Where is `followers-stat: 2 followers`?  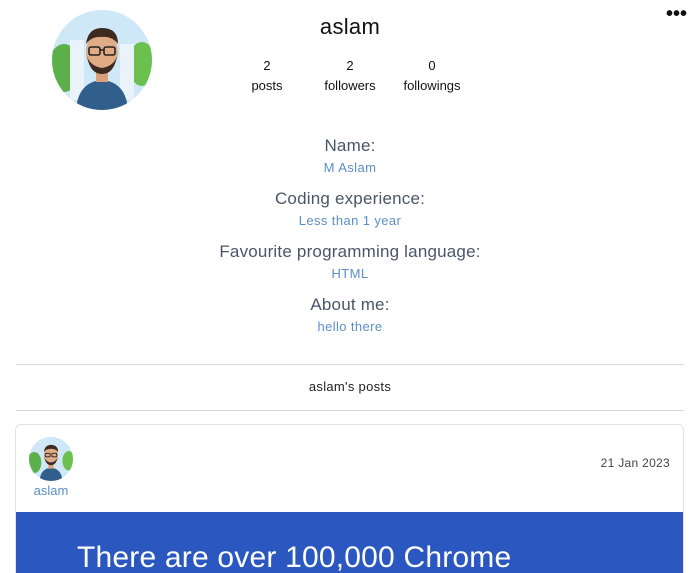
followers-stat: 2 followers is located at coordinates (350, 76).